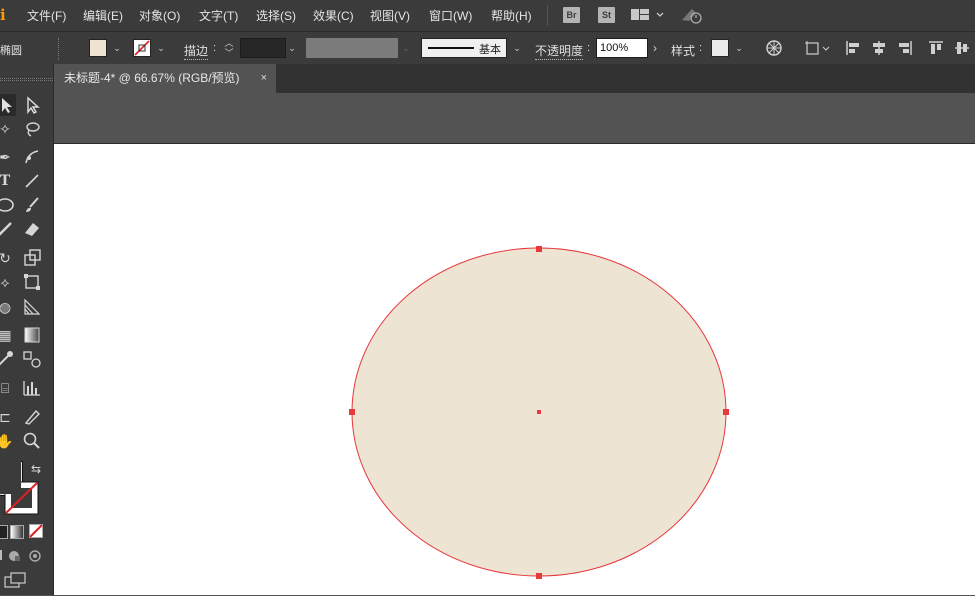 The image size is (975, 596). Describe the element at coordinates (229, 48) in the screenshot. I see `stroke-weight-stepper: ︿ ﹀` at that location.